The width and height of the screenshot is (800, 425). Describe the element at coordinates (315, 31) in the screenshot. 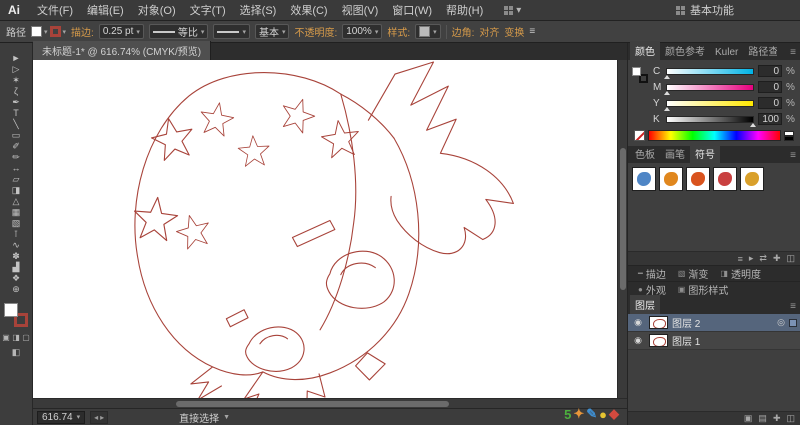

I see `opacity-link: 不透明度:` at that location.